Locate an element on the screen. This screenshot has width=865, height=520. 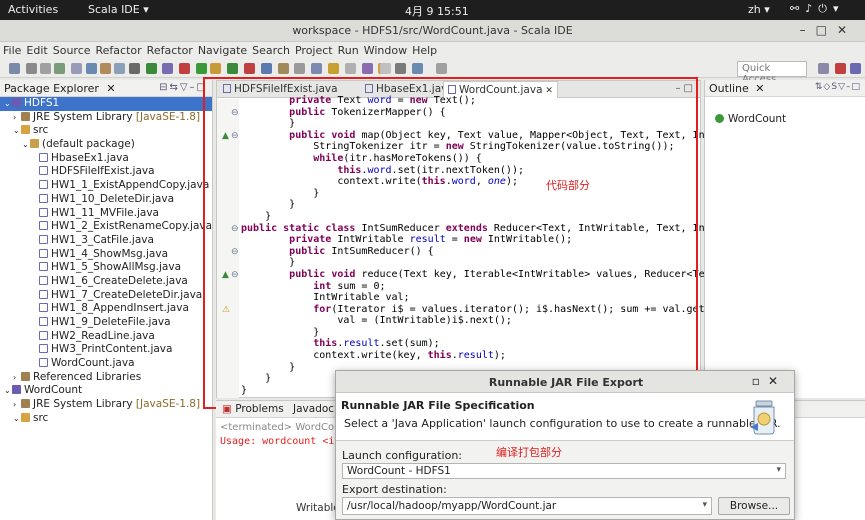
menu-item-help: Help is located at coordinates (424, 50).